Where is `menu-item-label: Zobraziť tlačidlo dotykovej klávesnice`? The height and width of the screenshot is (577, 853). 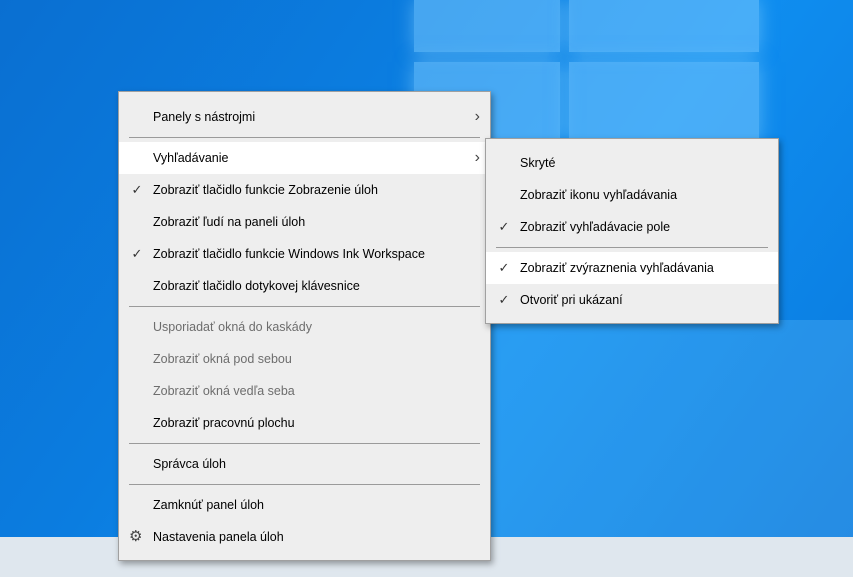 menu-item-label: Zobraziť tlačidlo dotykovej klávesnice is located at coordinates (256, 286).